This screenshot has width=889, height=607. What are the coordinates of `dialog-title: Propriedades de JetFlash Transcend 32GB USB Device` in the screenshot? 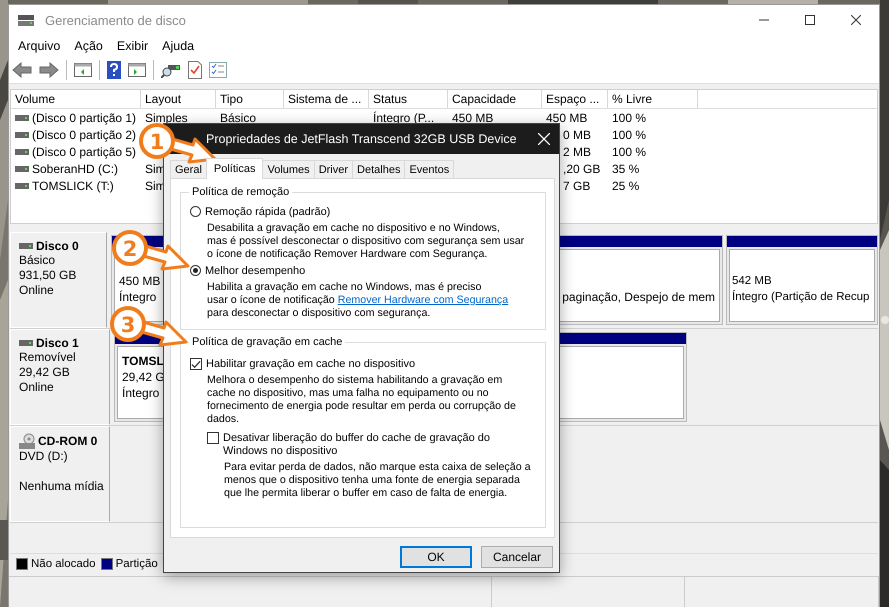 It's located at (361, 139).